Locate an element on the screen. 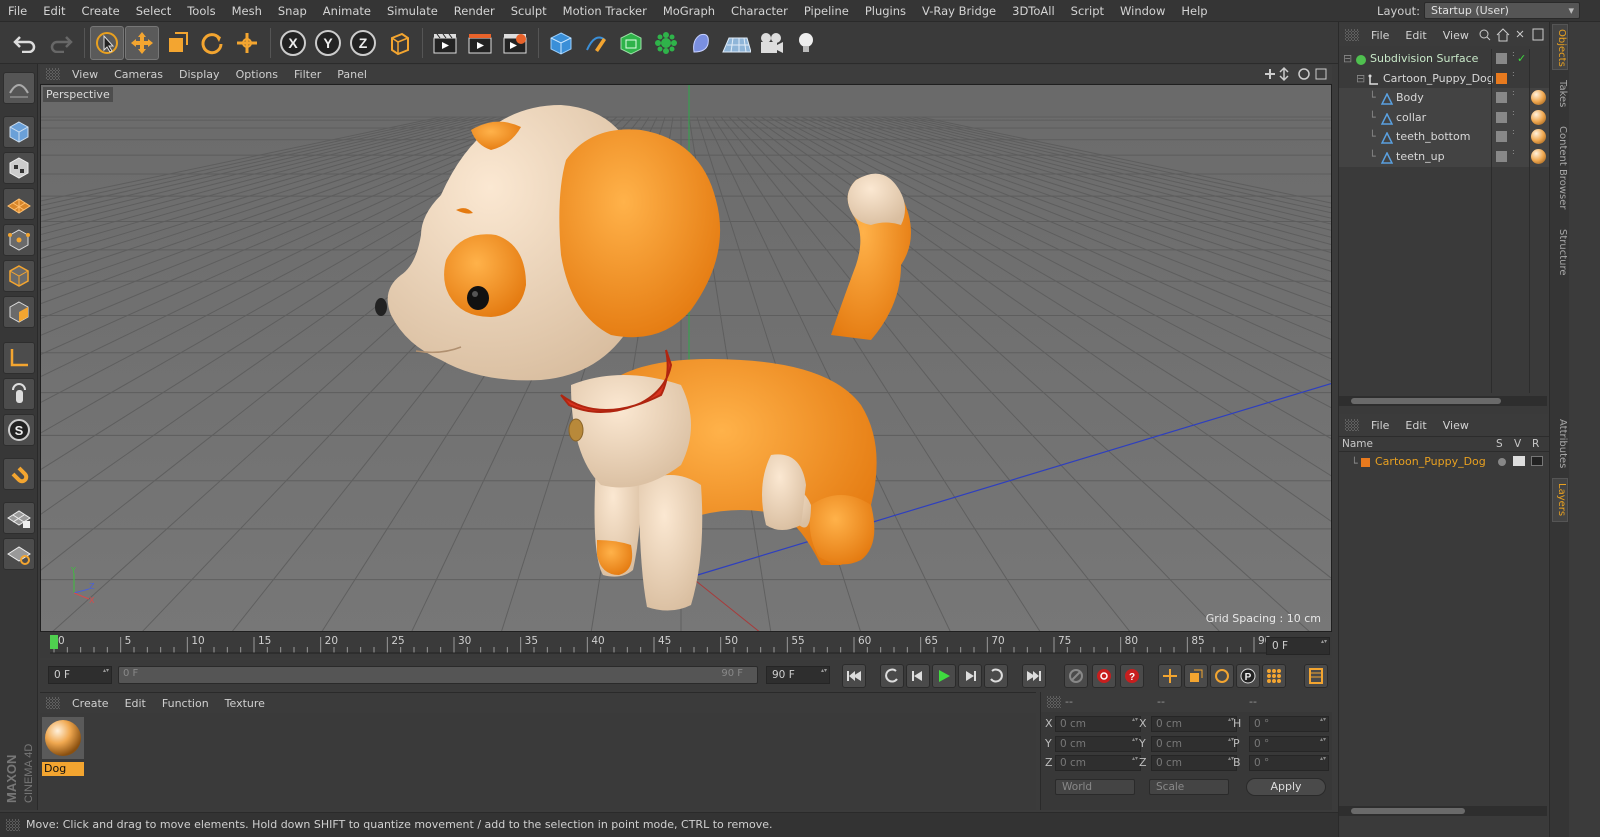 The height and width of the screenshot is (837, 1600). timeline-playhead is located at coordinates (54, 642).